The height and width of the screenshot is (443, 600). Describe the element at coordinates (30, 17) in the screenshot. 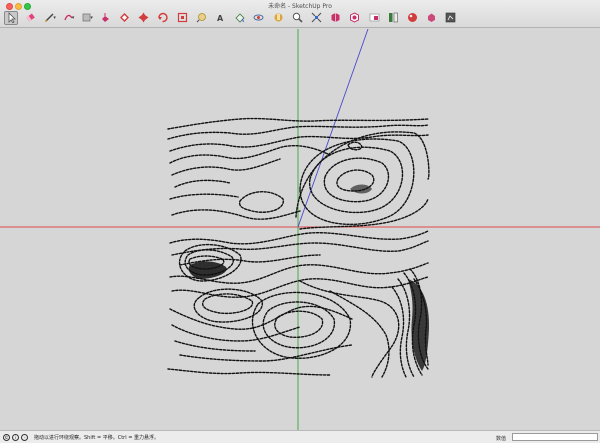

I see `eraser-tool-icon` at that location.